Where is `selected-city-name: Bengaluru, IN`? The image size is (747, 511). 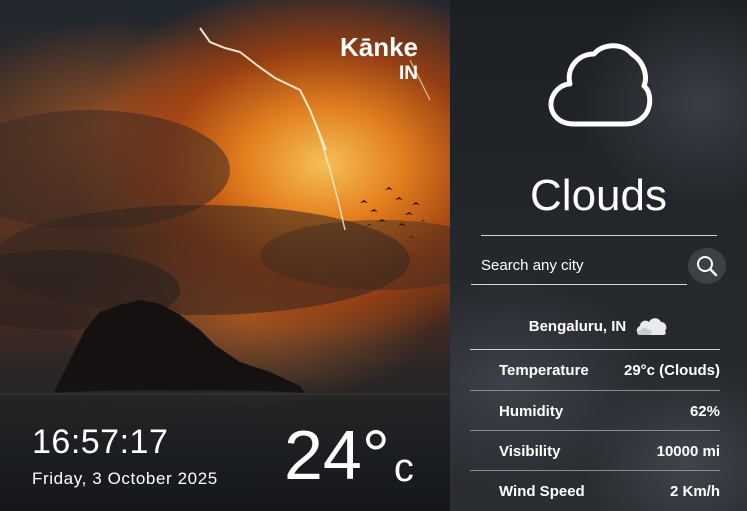
selected-city-name: Bengaluru, IN is located at coordinates (577, 326).